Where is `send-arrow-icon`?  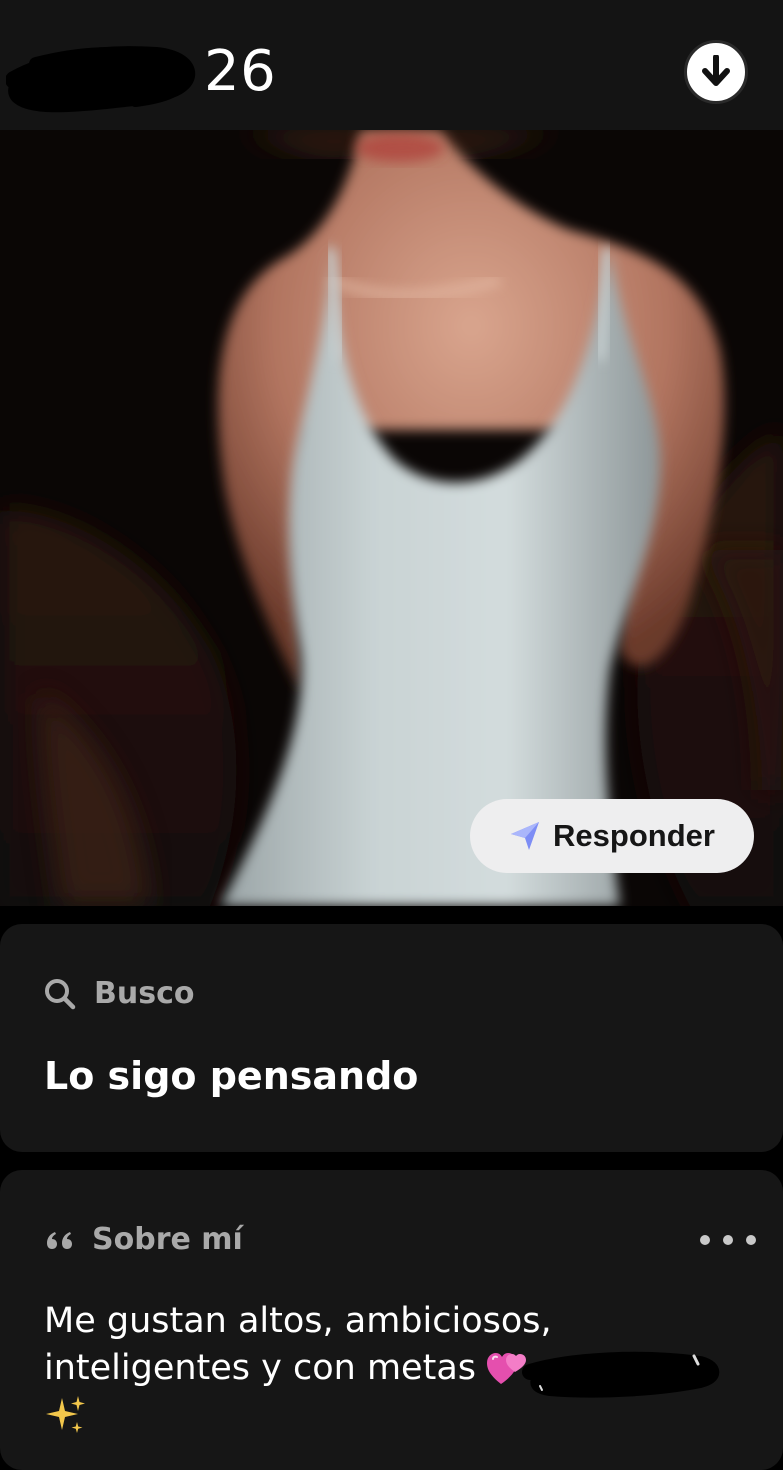
send-arrow-icon is located at coordinates (525, 836).